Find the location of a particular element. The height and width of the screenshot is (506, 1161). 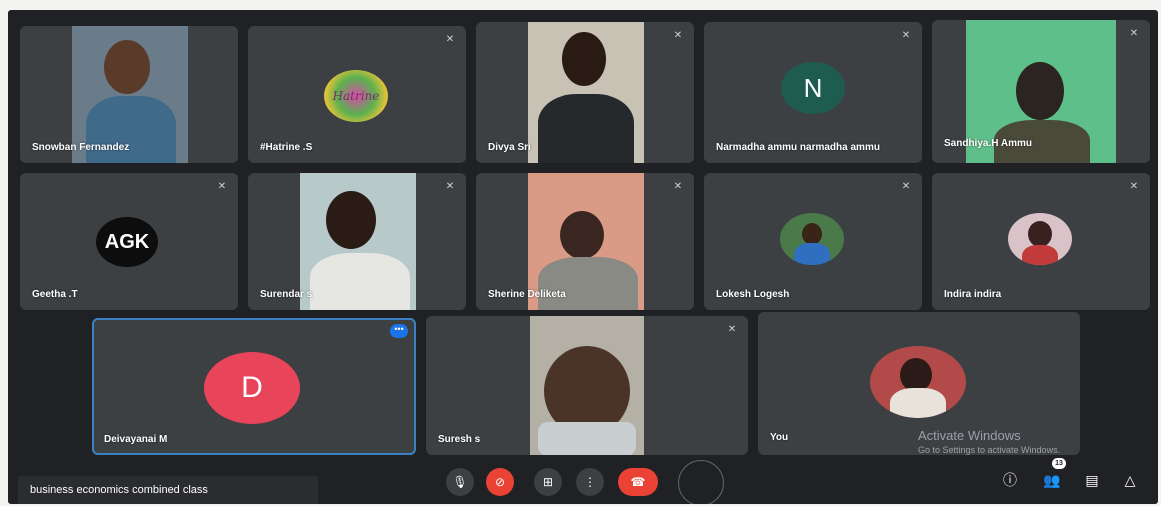

participant-name: Lokesh Logesh is located at coordinates (753, 294).